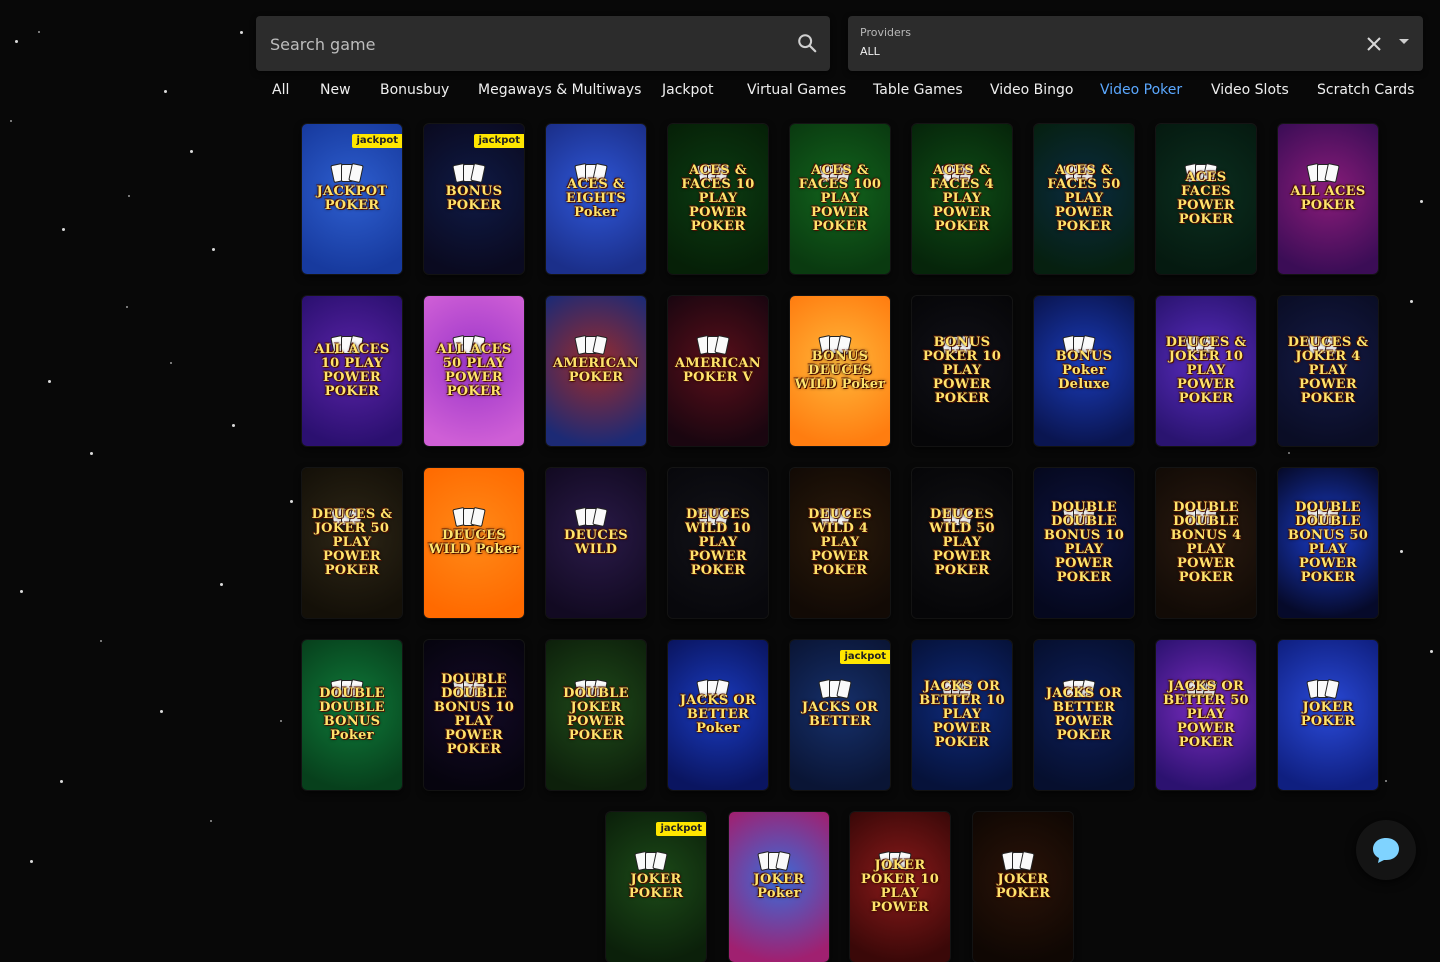  I want to click on search-icon, so click(807, 43).